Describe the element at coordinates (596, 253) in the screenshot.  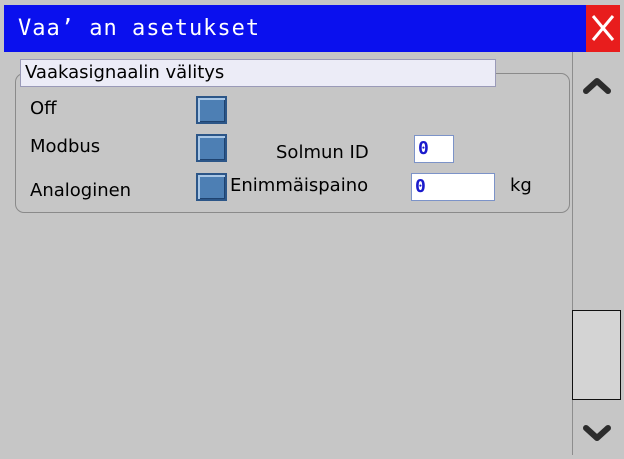
I see `vertical-scrollbar` at that location.